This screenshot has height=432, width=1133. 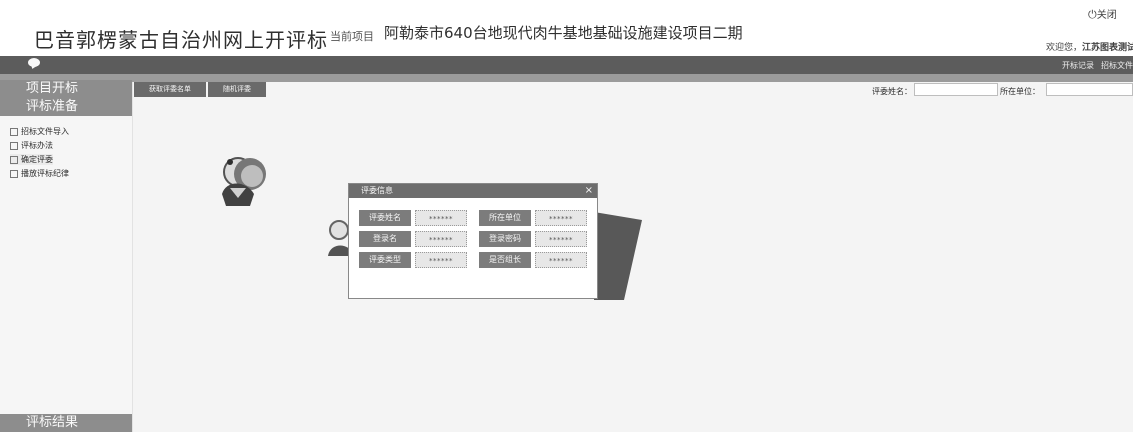 I want to click on expert-name-label: 评委姓名, so click(x=385, y=218).